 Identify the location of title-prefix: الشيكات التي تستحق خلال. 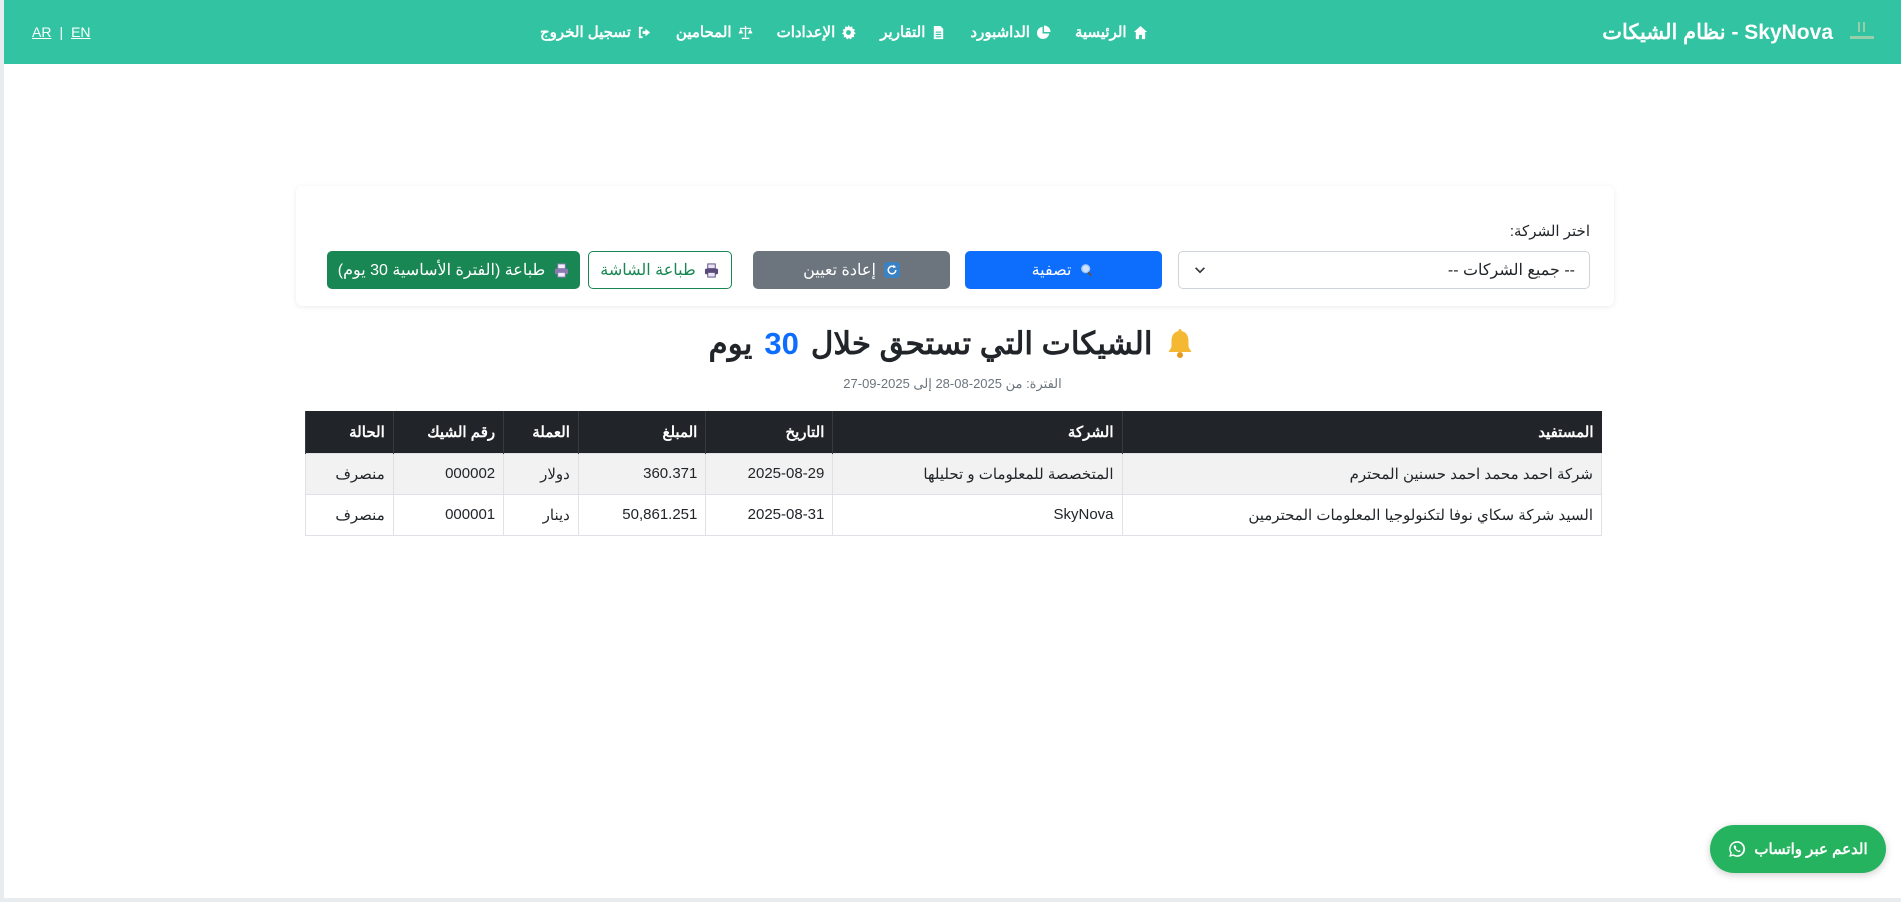
(981, 343).